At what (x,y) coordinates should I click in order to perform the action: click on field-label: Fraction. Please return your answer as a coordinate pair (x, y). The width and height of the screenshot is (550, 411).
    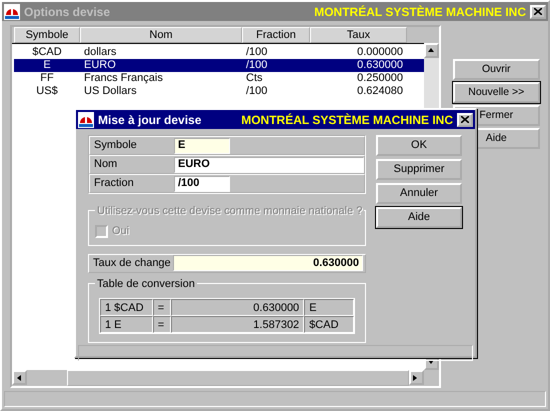
    Looking at the image, I should click on (114, 184).